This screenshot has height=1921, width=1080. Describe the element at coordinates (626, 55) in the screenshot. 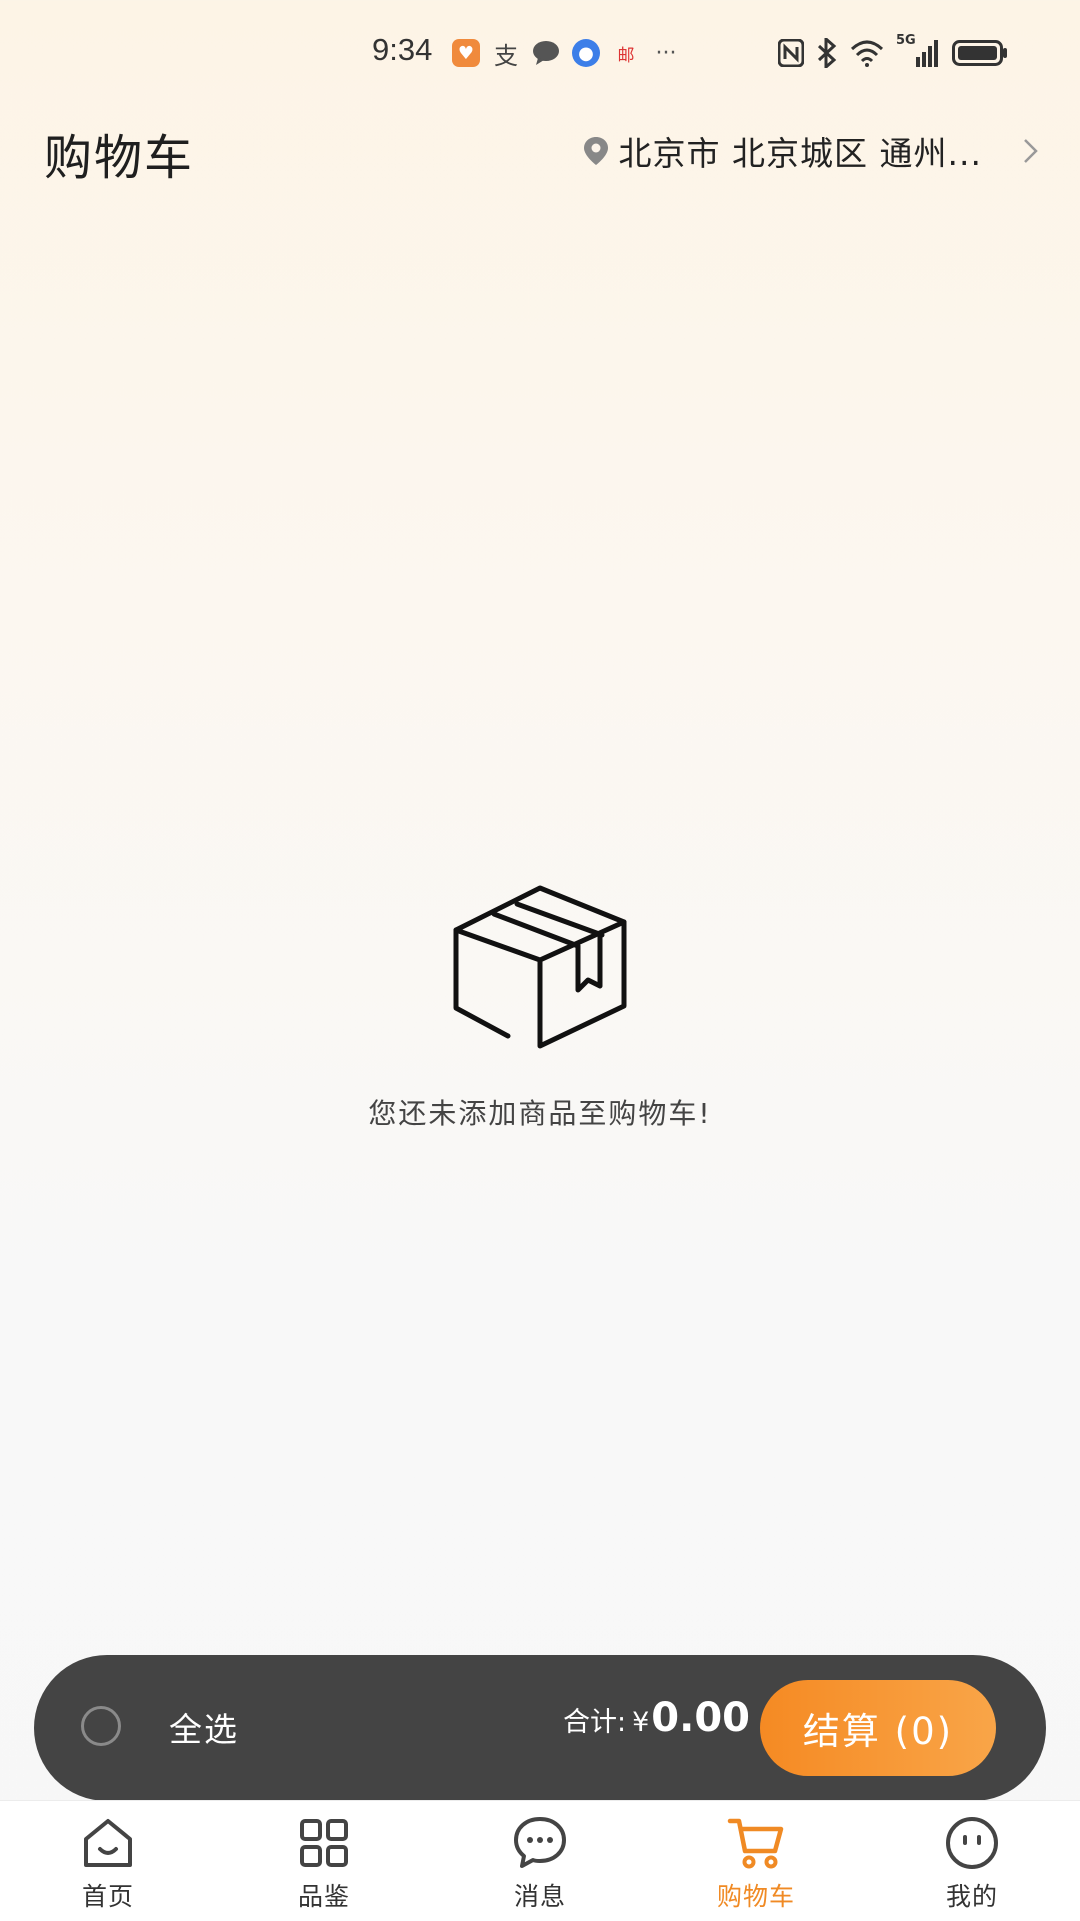

I see `mail-notification-icon: 邮` at that location.